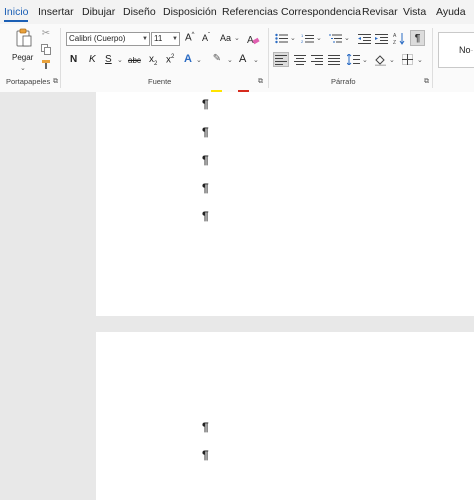 The width and height of the screenshot is (474, 500). What do you see at coordinates (380, 12) in the screenshot?
I see `tab-revisar: Revisar` at bounding box center [380, 12].